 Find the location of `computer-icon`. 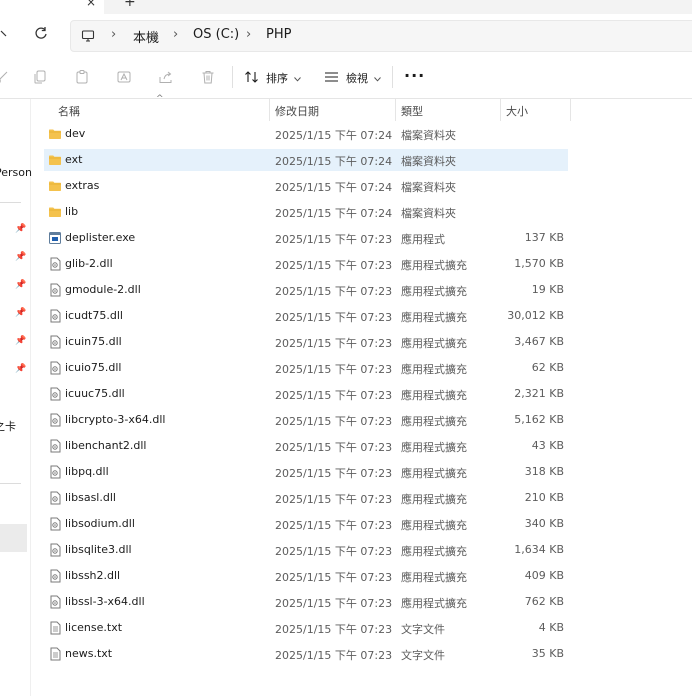

computer-icon is located at coordinates (88, 37).